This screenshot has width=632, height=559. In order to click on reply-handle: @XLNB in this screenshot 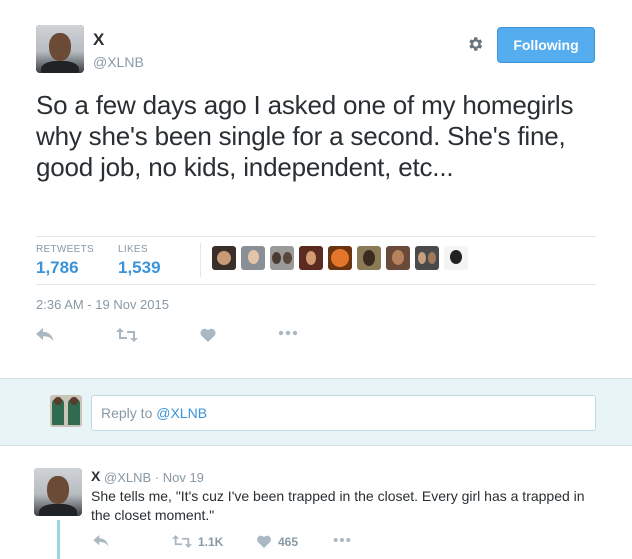, I will do `click(182, 413)`.